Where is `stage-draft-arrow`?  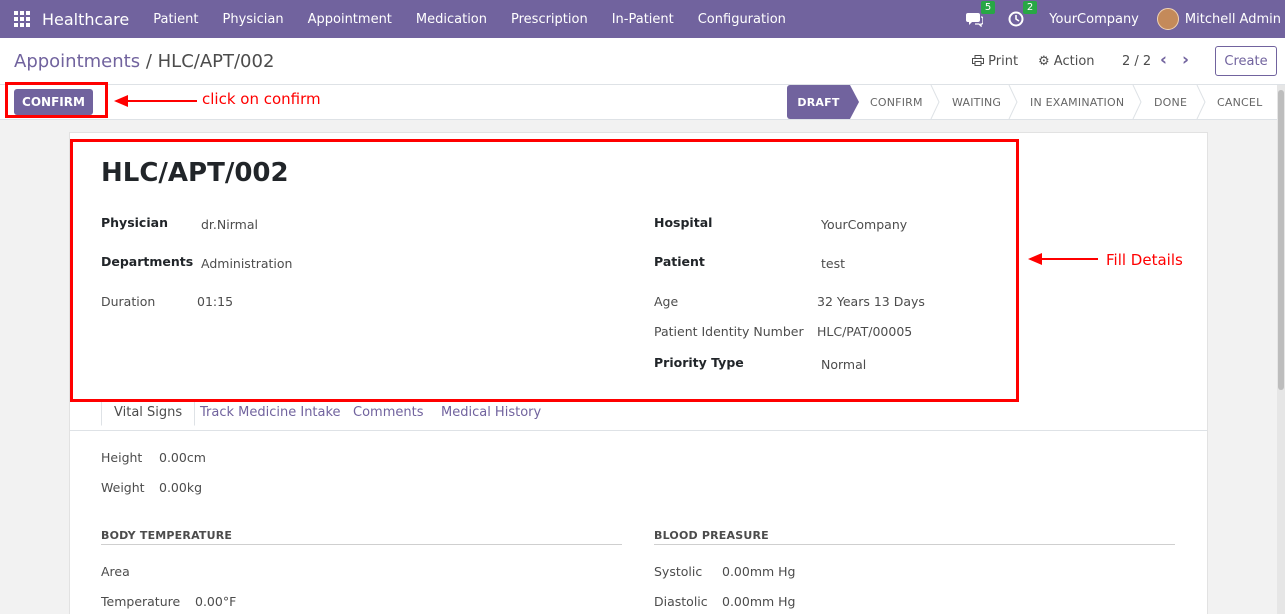 stage-draft-arrow is located at coordinates (854, 102).